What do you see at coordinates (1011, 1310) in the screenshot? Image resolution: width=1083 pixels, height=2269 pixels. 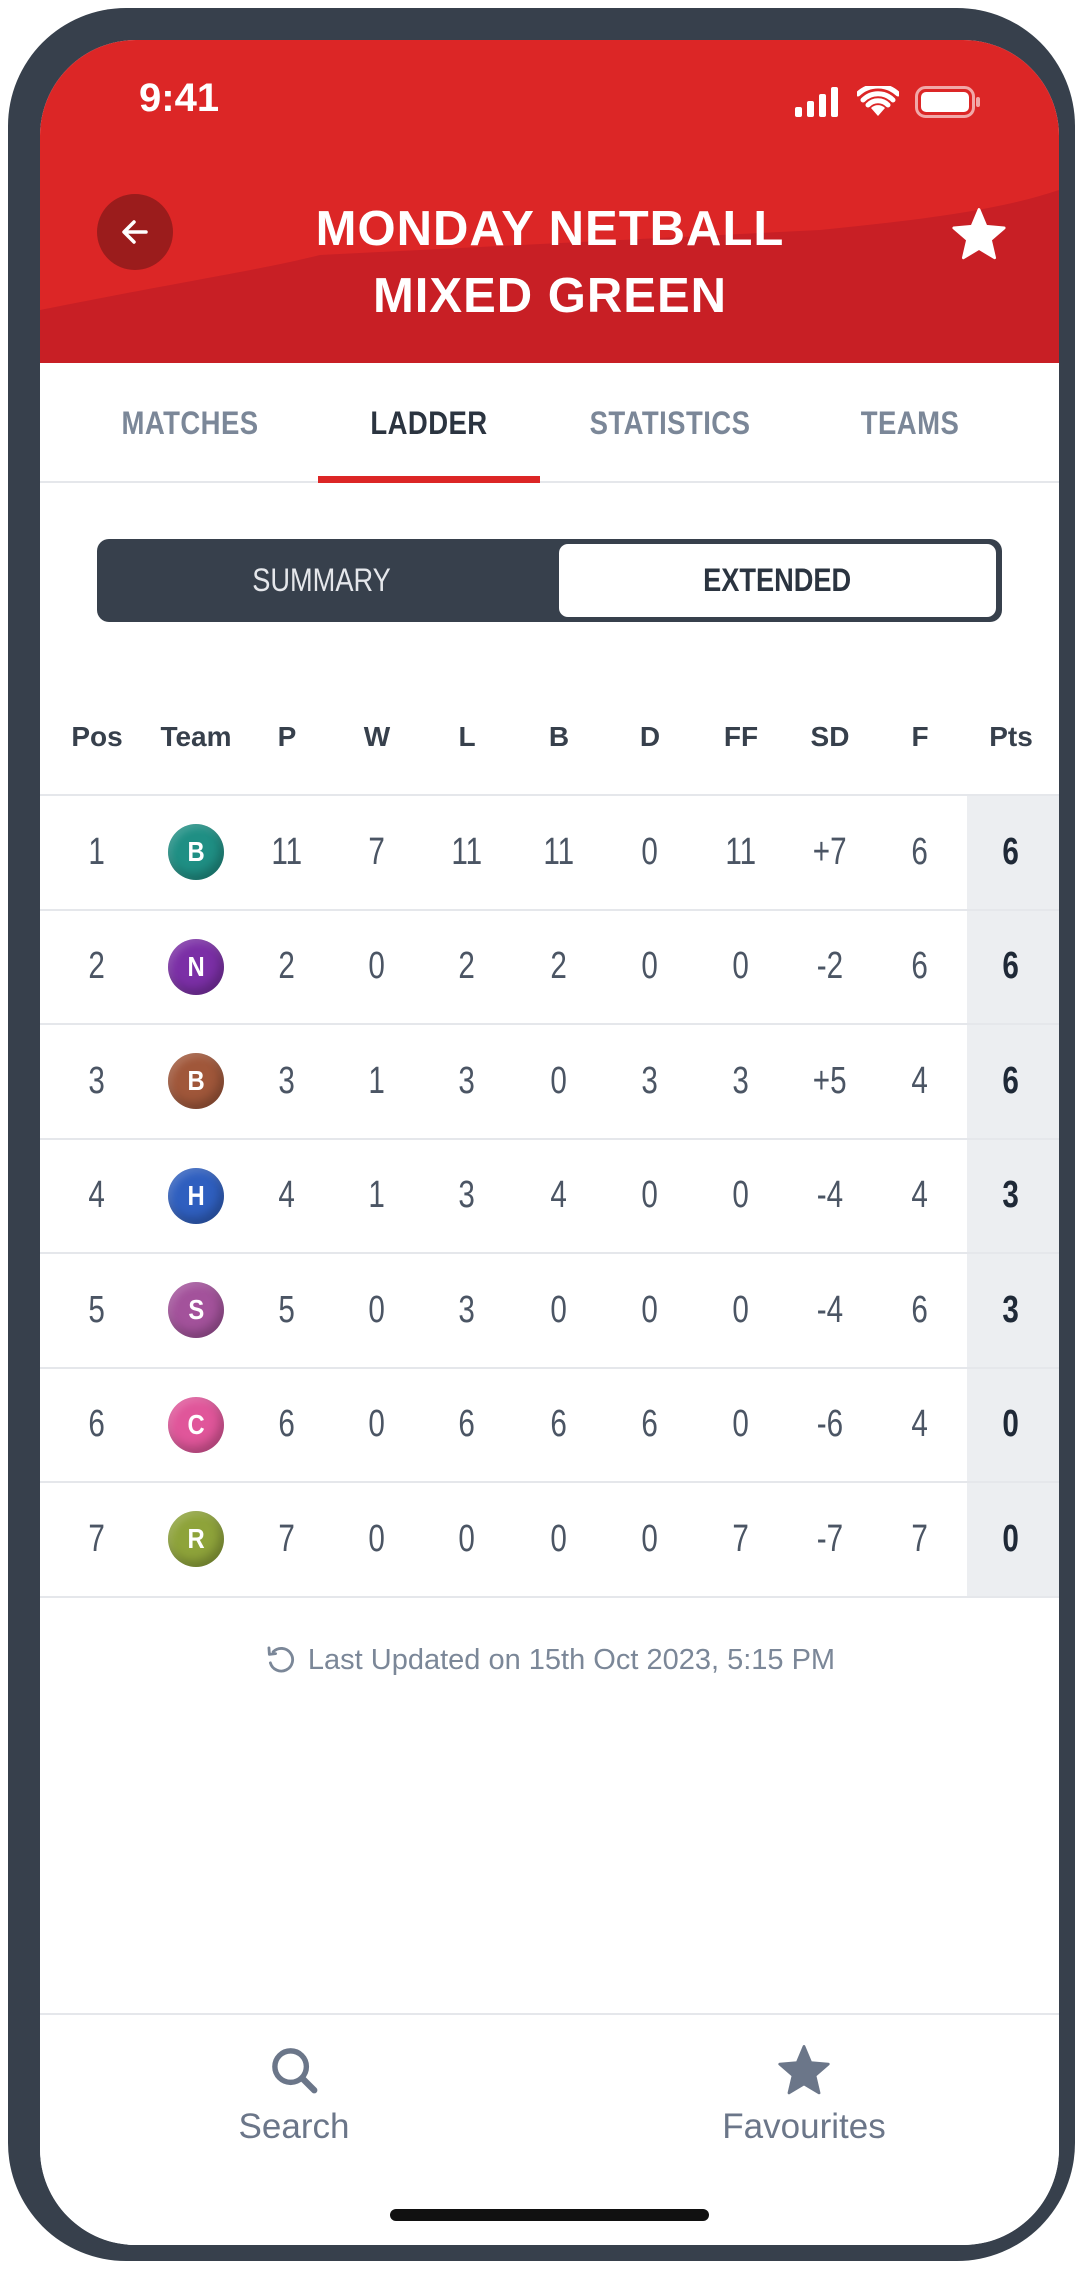 I see `cell-points: 3` at bounding box center [1011, 1310].